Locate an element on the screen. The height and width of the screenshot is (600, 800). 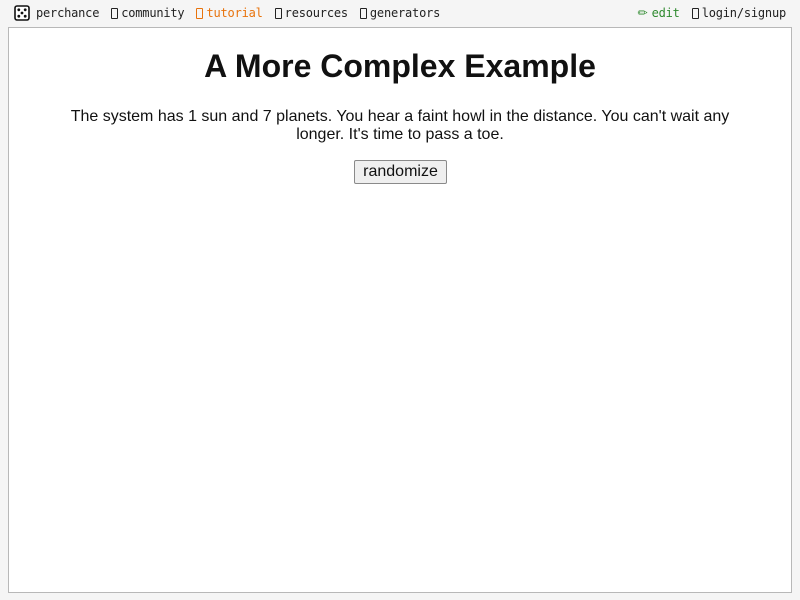
nav-item-label: generators is located at coordinates (405, 13).